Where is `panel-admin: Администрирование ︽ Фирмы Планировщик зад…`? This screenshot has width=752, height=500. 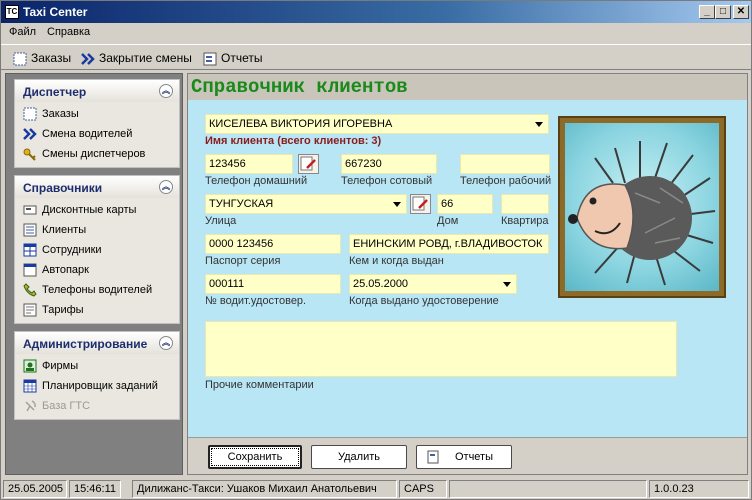 panel-admin: Администрирование ︽ Фирмы Планировщик зад… is located at coordinates (97, 375).